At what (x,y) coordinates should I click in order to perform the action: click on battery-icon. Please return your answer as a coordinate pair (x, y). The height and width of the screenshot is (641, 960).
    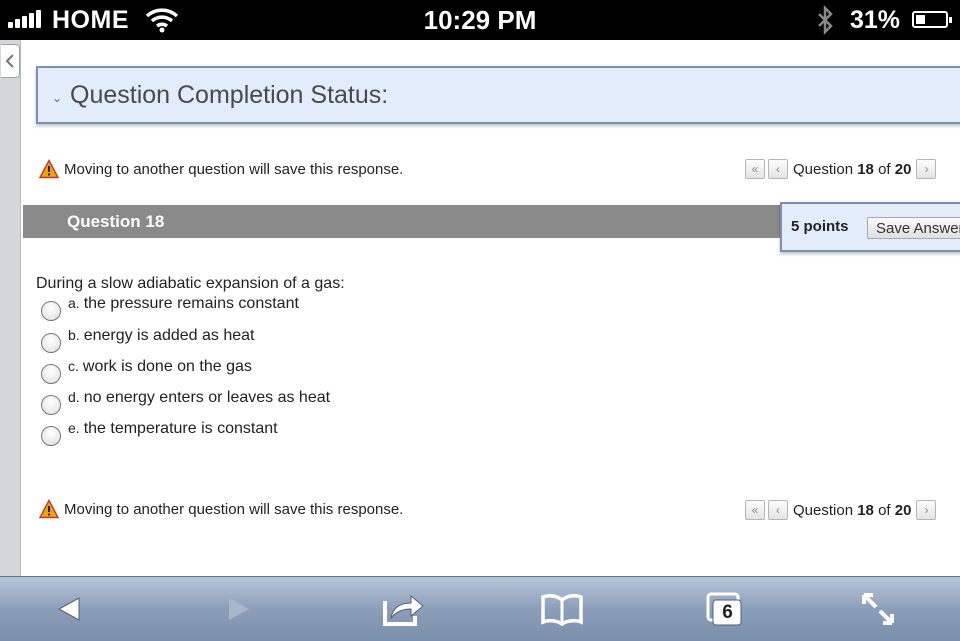
    Looking at the image, I should click on (932, 19).